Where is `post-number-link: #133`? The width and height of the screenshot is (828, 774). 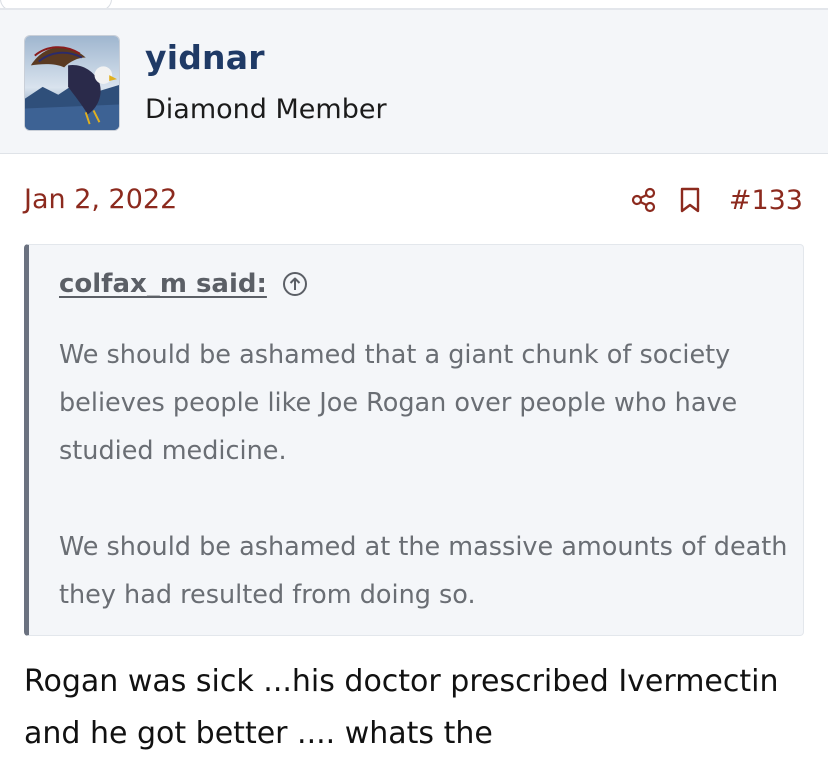 post-number-link: #133 is located at coordinates (766, 200).